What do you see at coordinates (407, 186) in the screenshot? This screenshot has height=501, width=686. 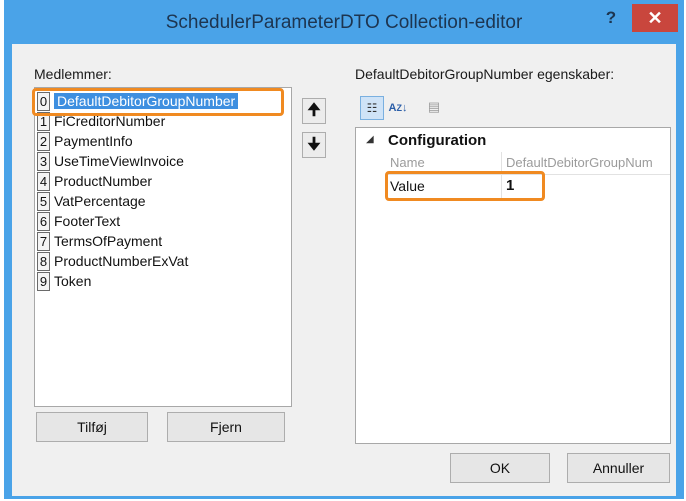 I see `property-value-label: Value` at bounding box center [407, 186].